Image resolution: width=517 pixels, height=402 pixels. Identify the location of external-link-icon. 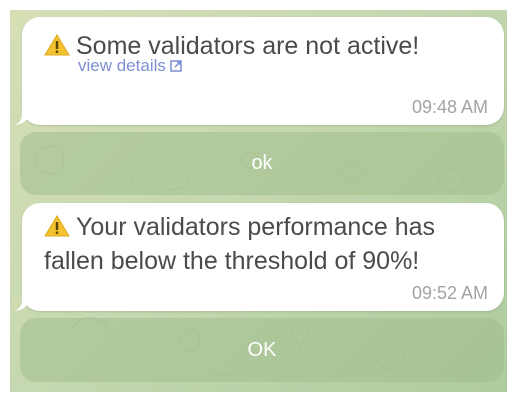
(176, 66).